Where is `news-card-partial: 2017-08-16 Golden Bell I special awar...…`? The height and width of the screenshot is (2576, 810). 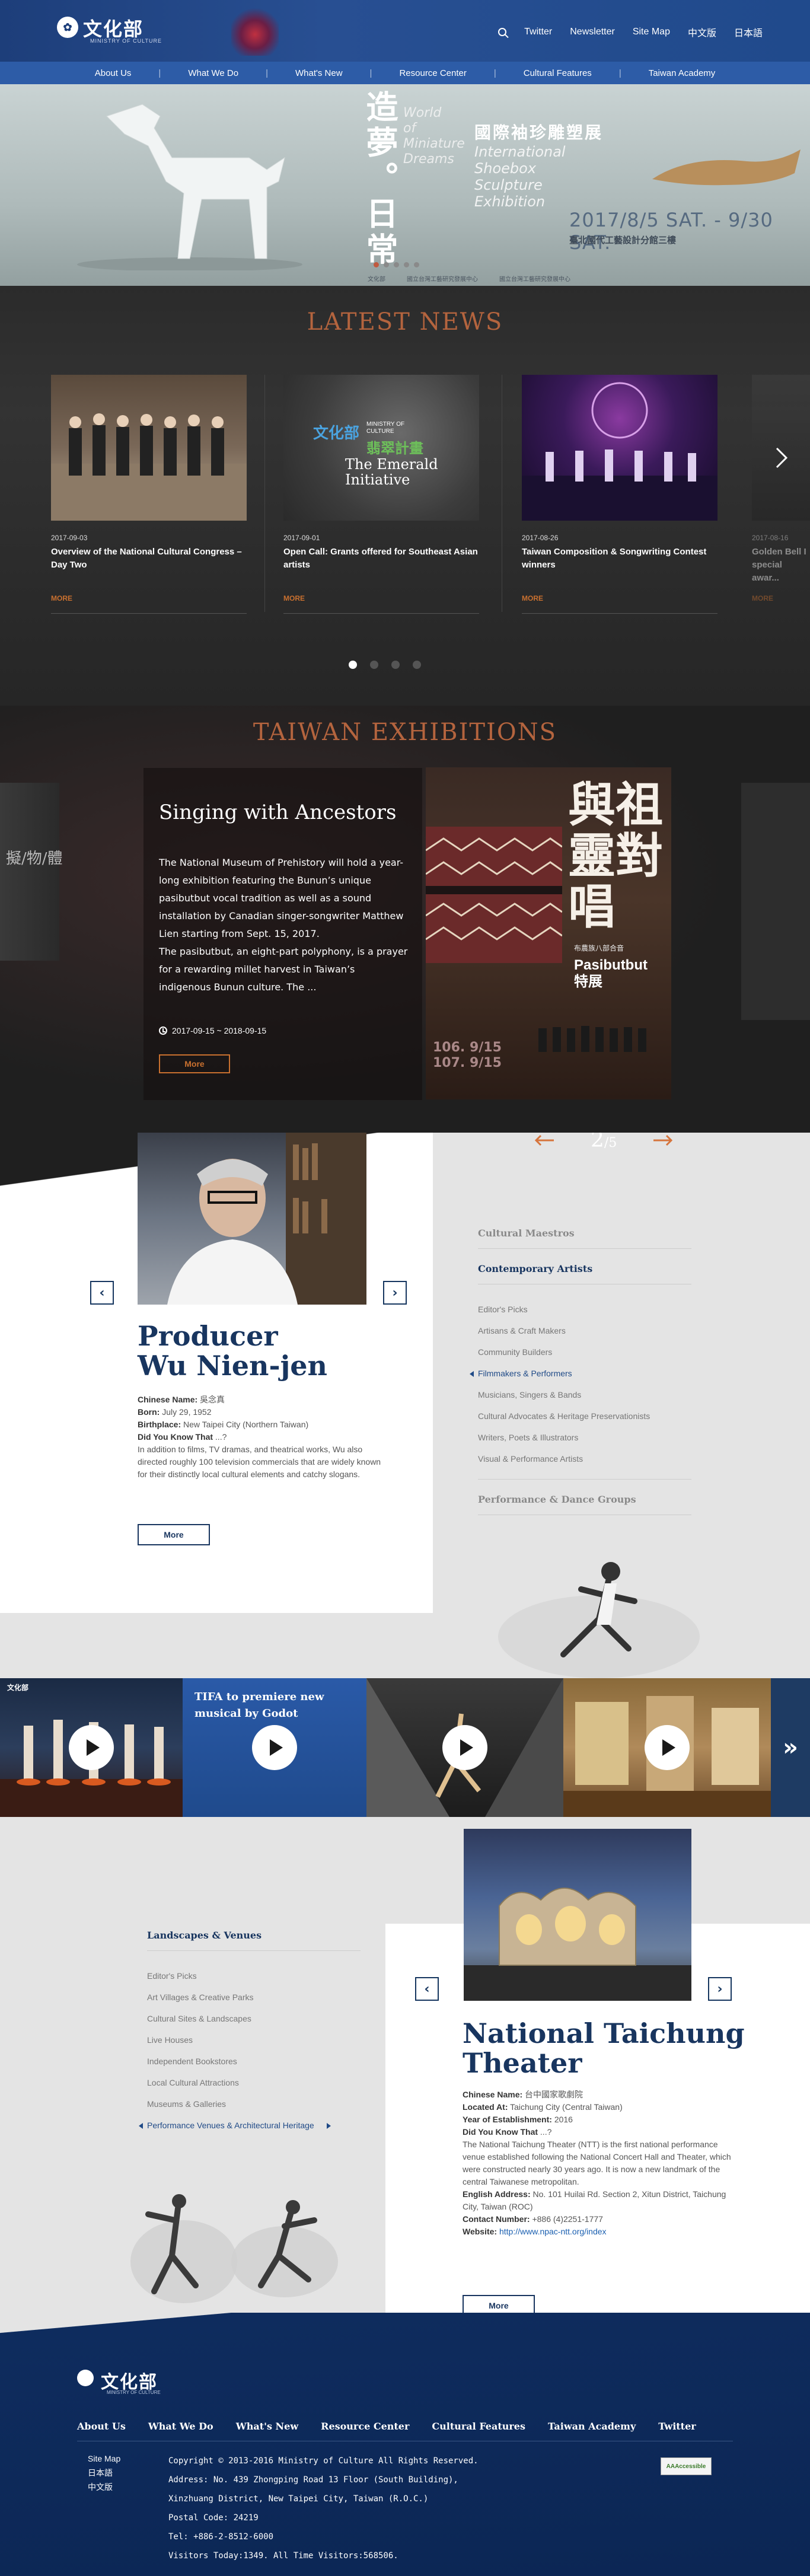
news-card-partial: 2017-08-16 Golden Bell I special awar...… is located at coordinates (781, 488).